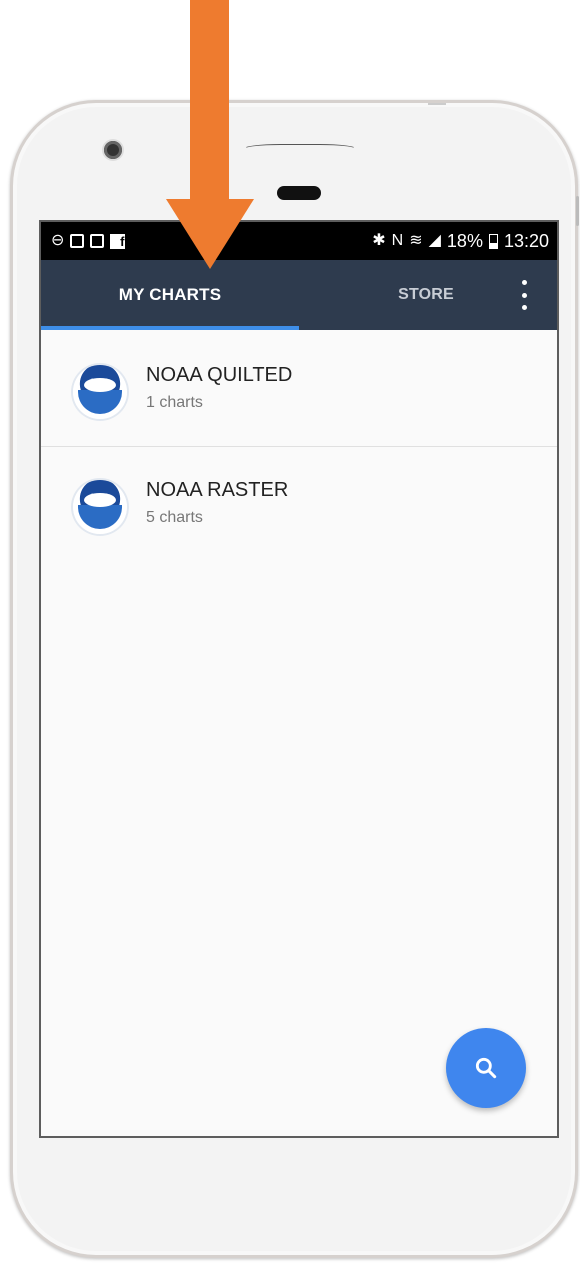 Image resolution: width=580 pixels, height=1266 pixels. What do you see at coordinates (526, 240) in the screenshot?
I see `status-time: 13:20` at bounding box center [526, 240].